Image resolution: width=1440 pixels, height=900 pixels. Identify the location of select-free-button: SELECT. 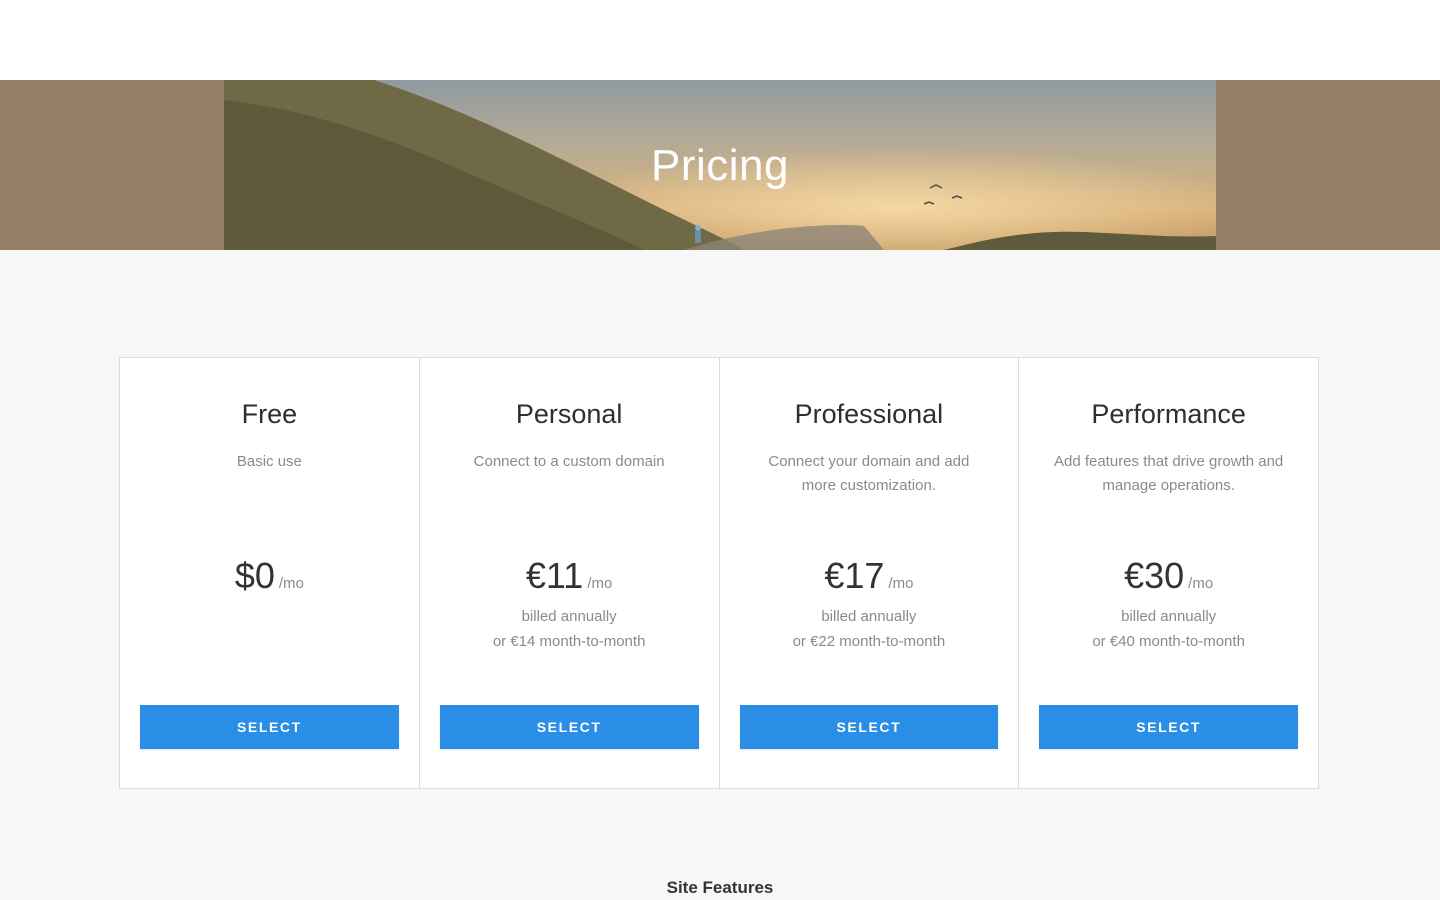
(269, 727).